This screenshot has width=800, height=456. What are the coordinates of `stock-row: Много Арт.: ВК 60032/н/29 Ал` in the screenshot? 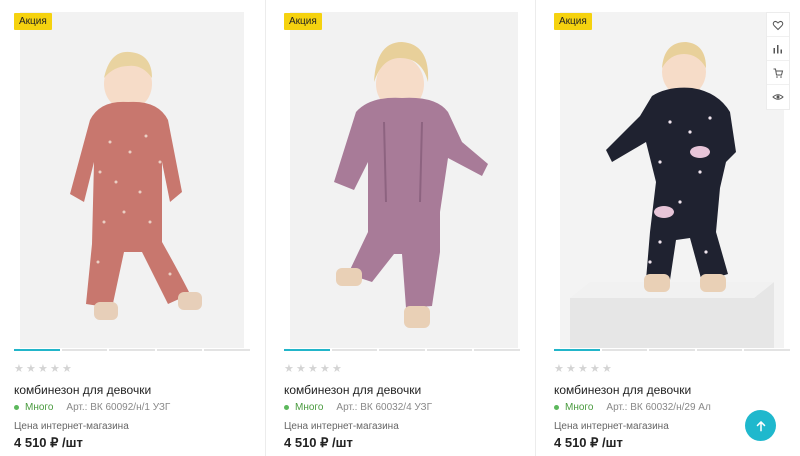 It's located at (632, 407).